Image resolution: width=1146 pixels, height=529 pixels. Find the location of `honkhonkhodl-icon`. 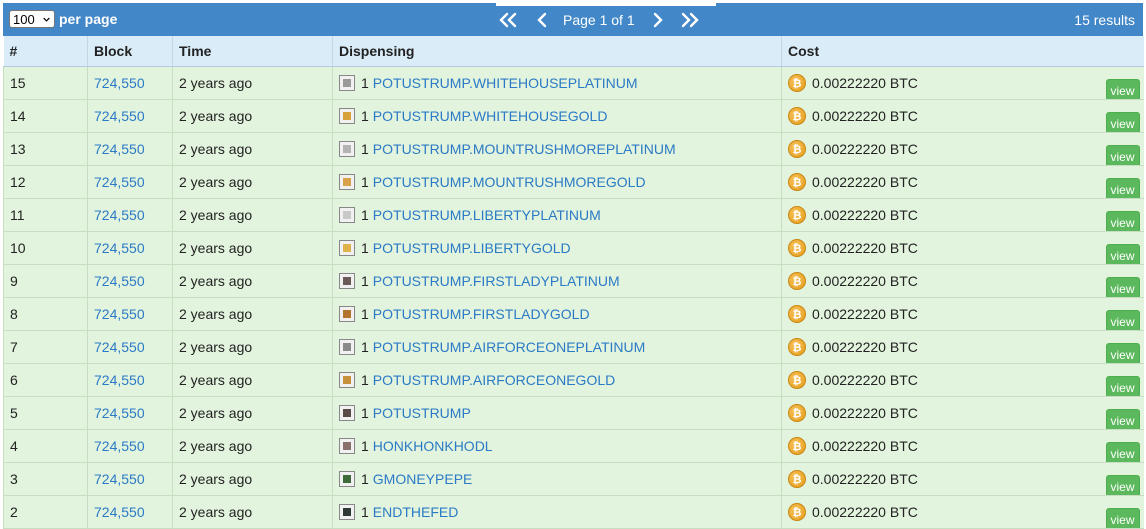

honkhonkhodl-icon is located at coordinates (347, 446).